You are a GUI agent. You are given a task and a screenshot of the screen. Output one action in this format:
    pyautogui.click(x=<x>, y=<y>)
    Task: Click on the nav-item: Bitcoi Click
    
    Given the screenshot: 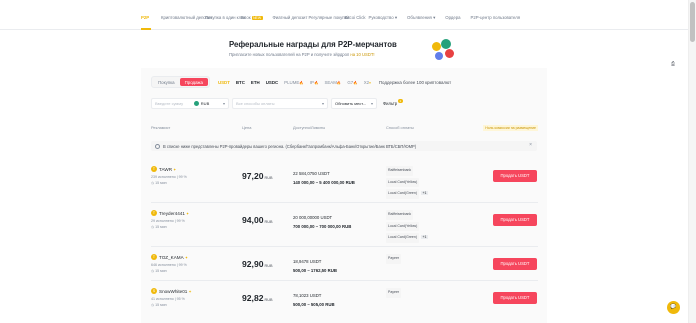 What is the action you would take?
    pyautogui.click(x=355, y=17)
    